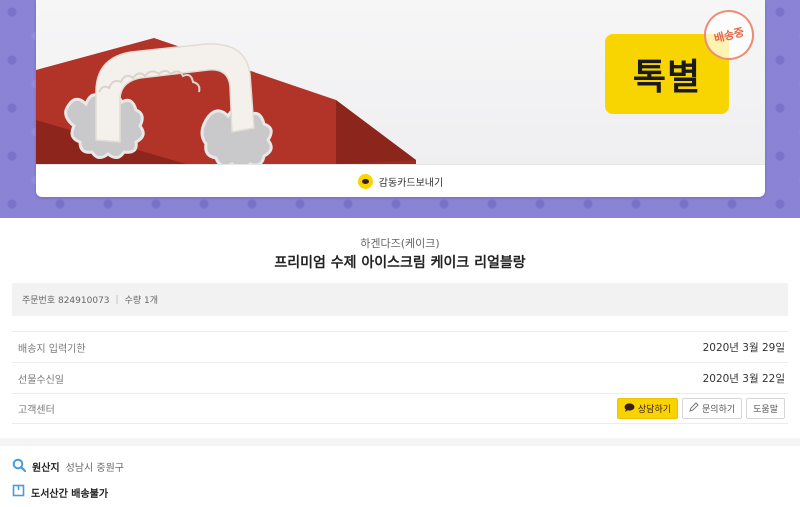  Describe the element at coordinates (19, 466) in the screenshot. I see `magnifier-icon` at that location.